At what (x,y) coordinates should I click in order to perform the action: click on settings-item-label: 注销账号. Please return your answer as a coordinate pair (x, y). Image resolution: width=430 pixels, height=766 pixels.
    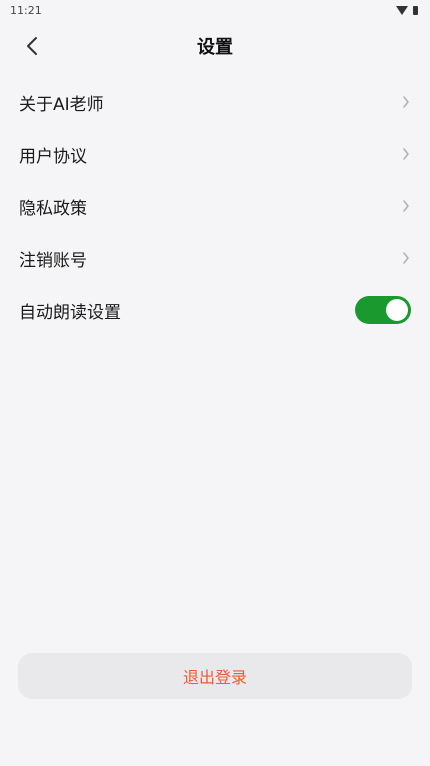
    Looking at the image, I should click on (53, 260).